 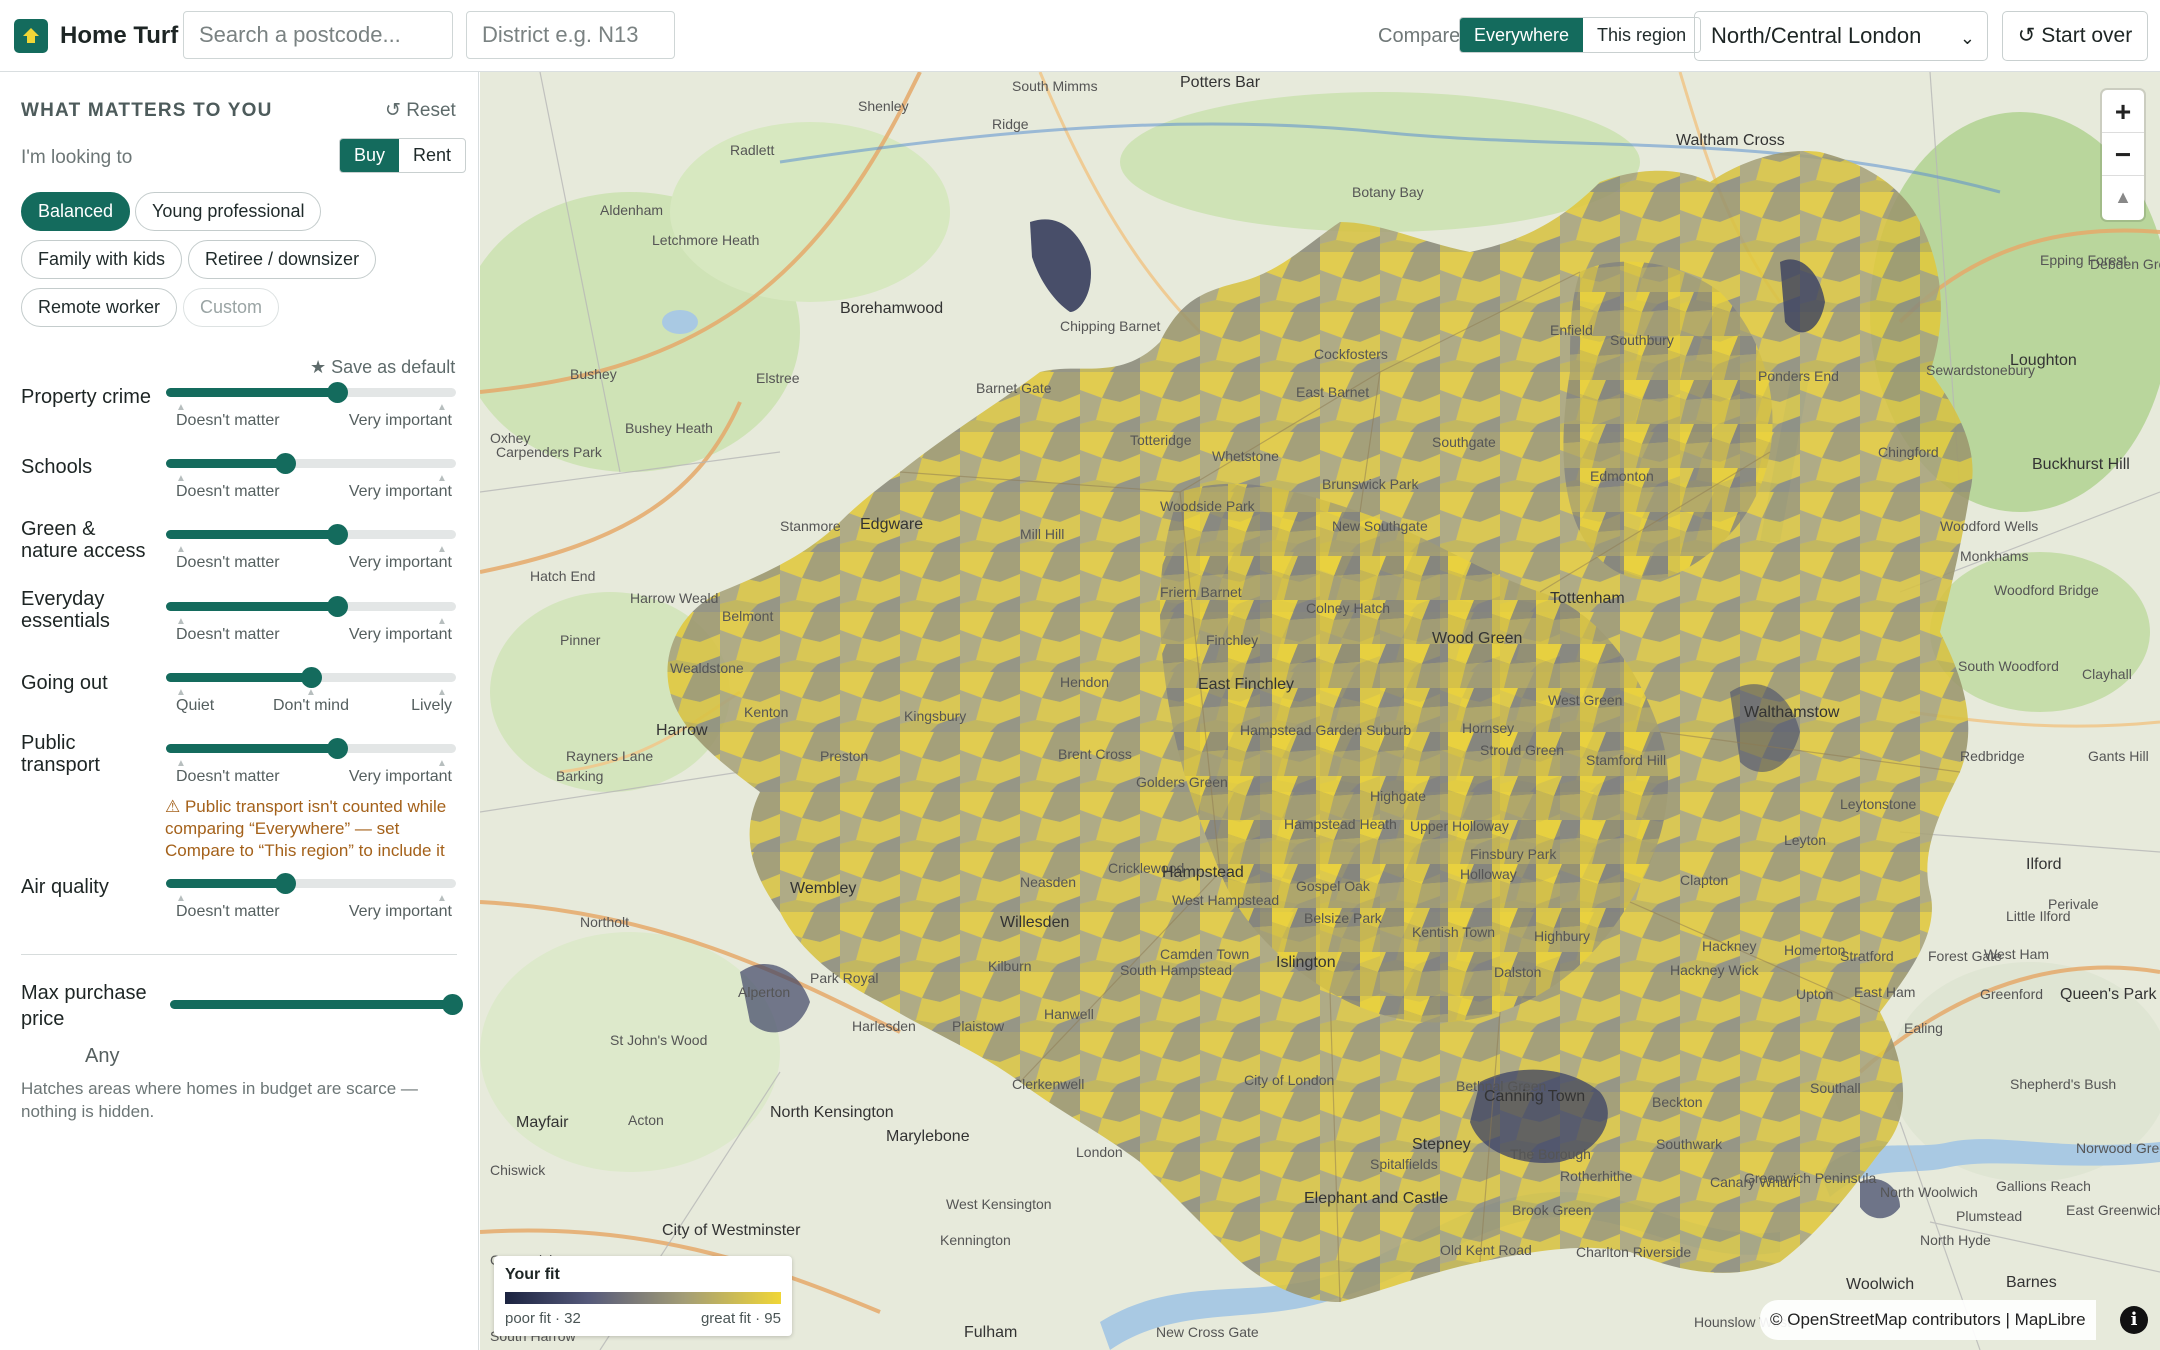 I want to click on map-place-label: Southgate, so click(x=1464, y=442).